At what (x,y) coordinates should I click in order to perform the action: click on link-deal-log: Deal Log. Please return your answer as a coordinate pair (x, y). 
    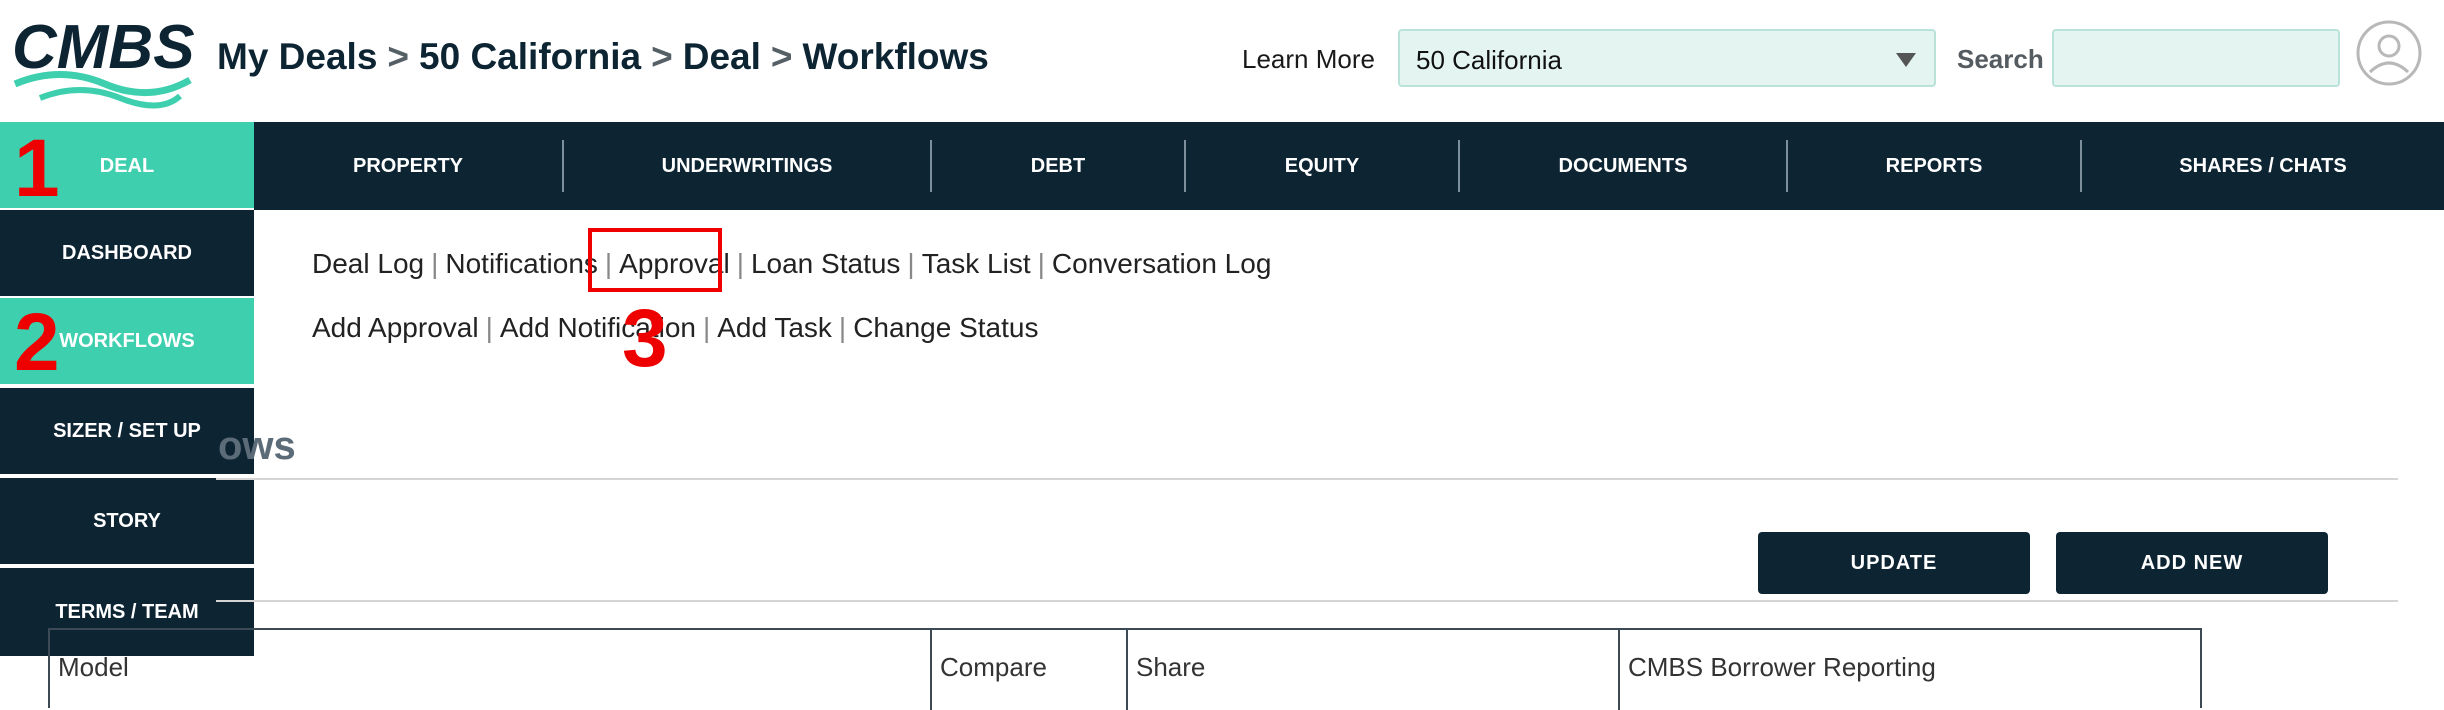
    Looking at the image, I should click on (368, 263).